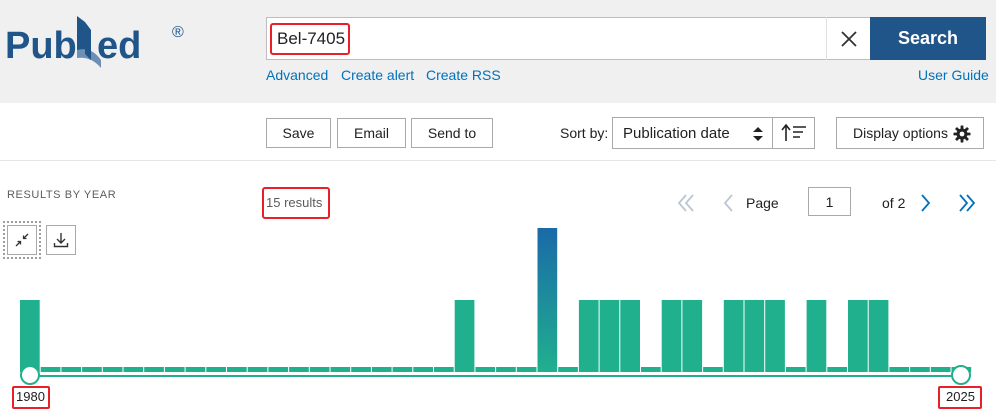 This screenshot has width=996, height=409. Describe the element at coordinates (195, 369) in the screenshot. I see `year-bar-1988` at that location.